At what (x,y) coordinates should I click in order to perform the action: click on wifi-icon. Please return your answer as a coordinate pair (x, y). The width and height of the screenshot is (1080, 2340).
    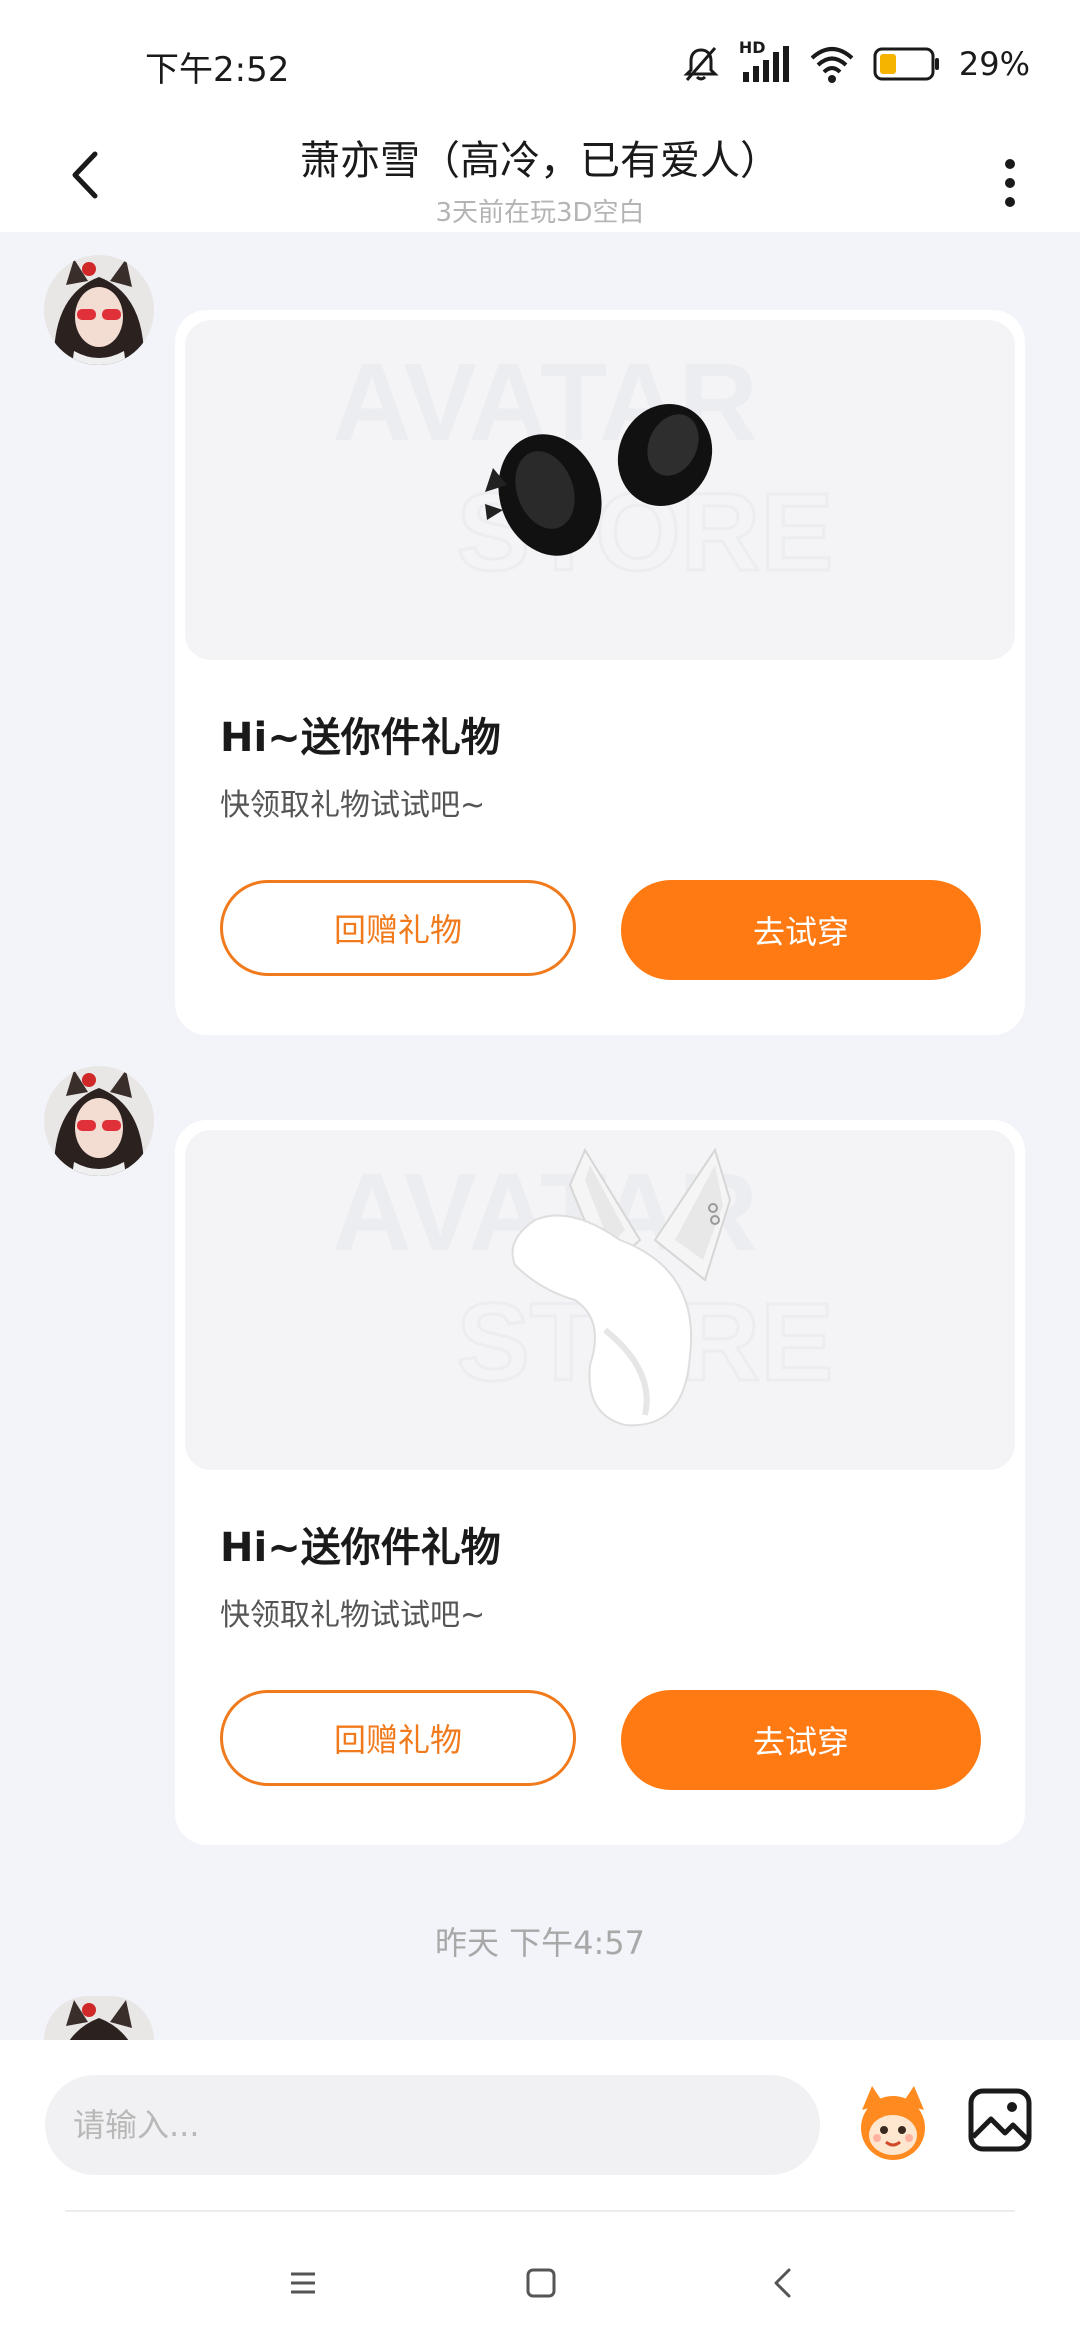
    Looking at the image, I should click on (832, 65).